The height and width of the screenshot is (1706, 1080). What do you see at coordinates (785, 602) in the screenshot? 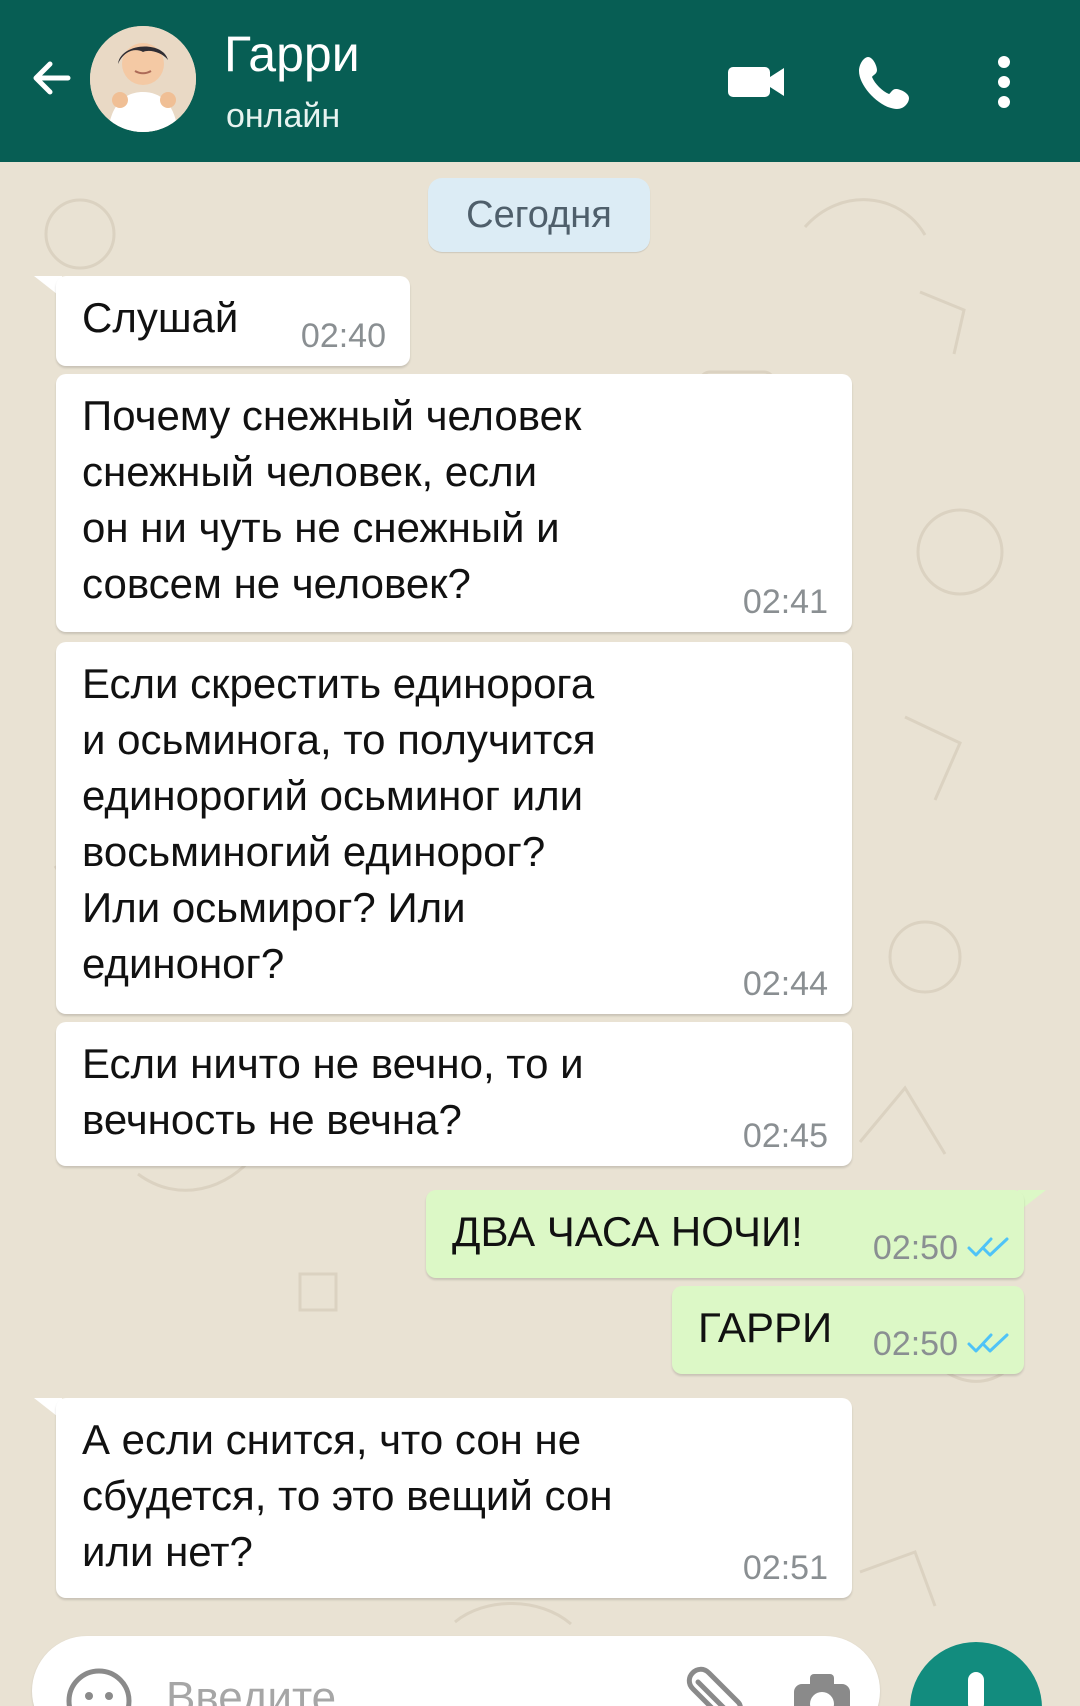
I see `message-time: 02:41` at bounding box center [785, 602].